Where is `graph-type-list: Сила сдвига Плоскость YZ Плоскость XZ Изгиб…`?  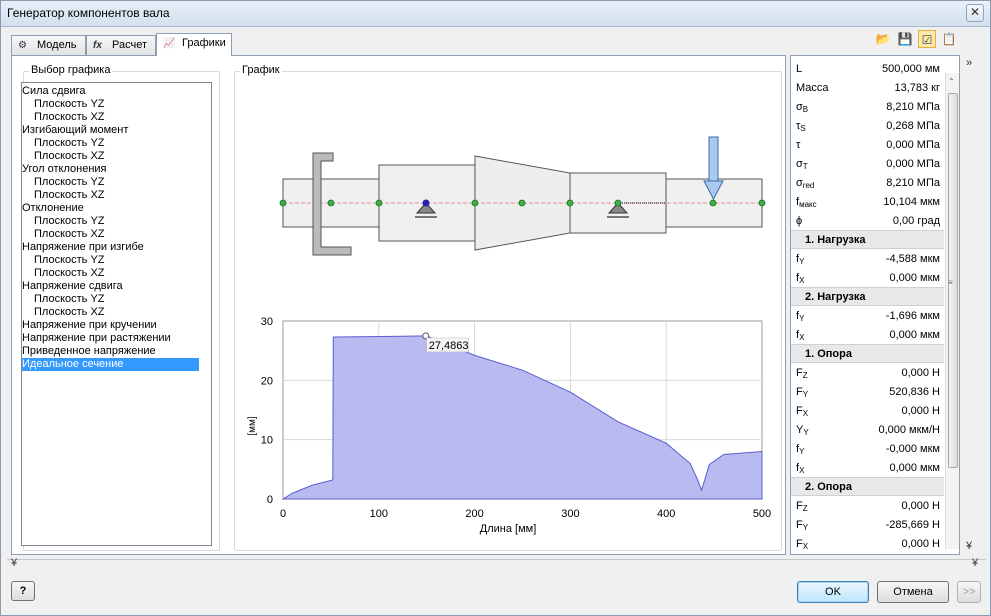
graph-type-list: Сила сдвига Плоскость YZ Плоскость XZ Изгиб… is located at coordinates (116, 314).